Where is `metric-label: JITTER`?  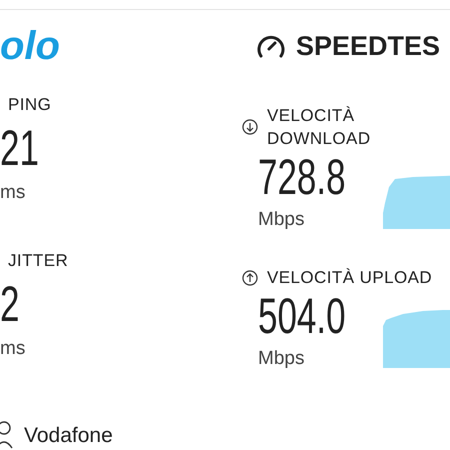
metric-label: JITTER is located at coordinates (38, 260).